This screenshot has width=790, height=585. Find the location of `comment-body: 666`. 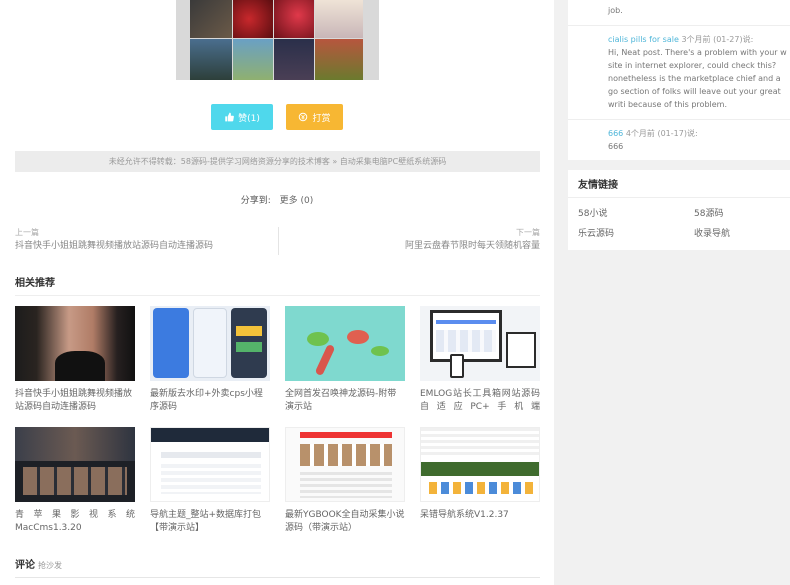

comment-body: 666 is located at coordinates (616, 146).